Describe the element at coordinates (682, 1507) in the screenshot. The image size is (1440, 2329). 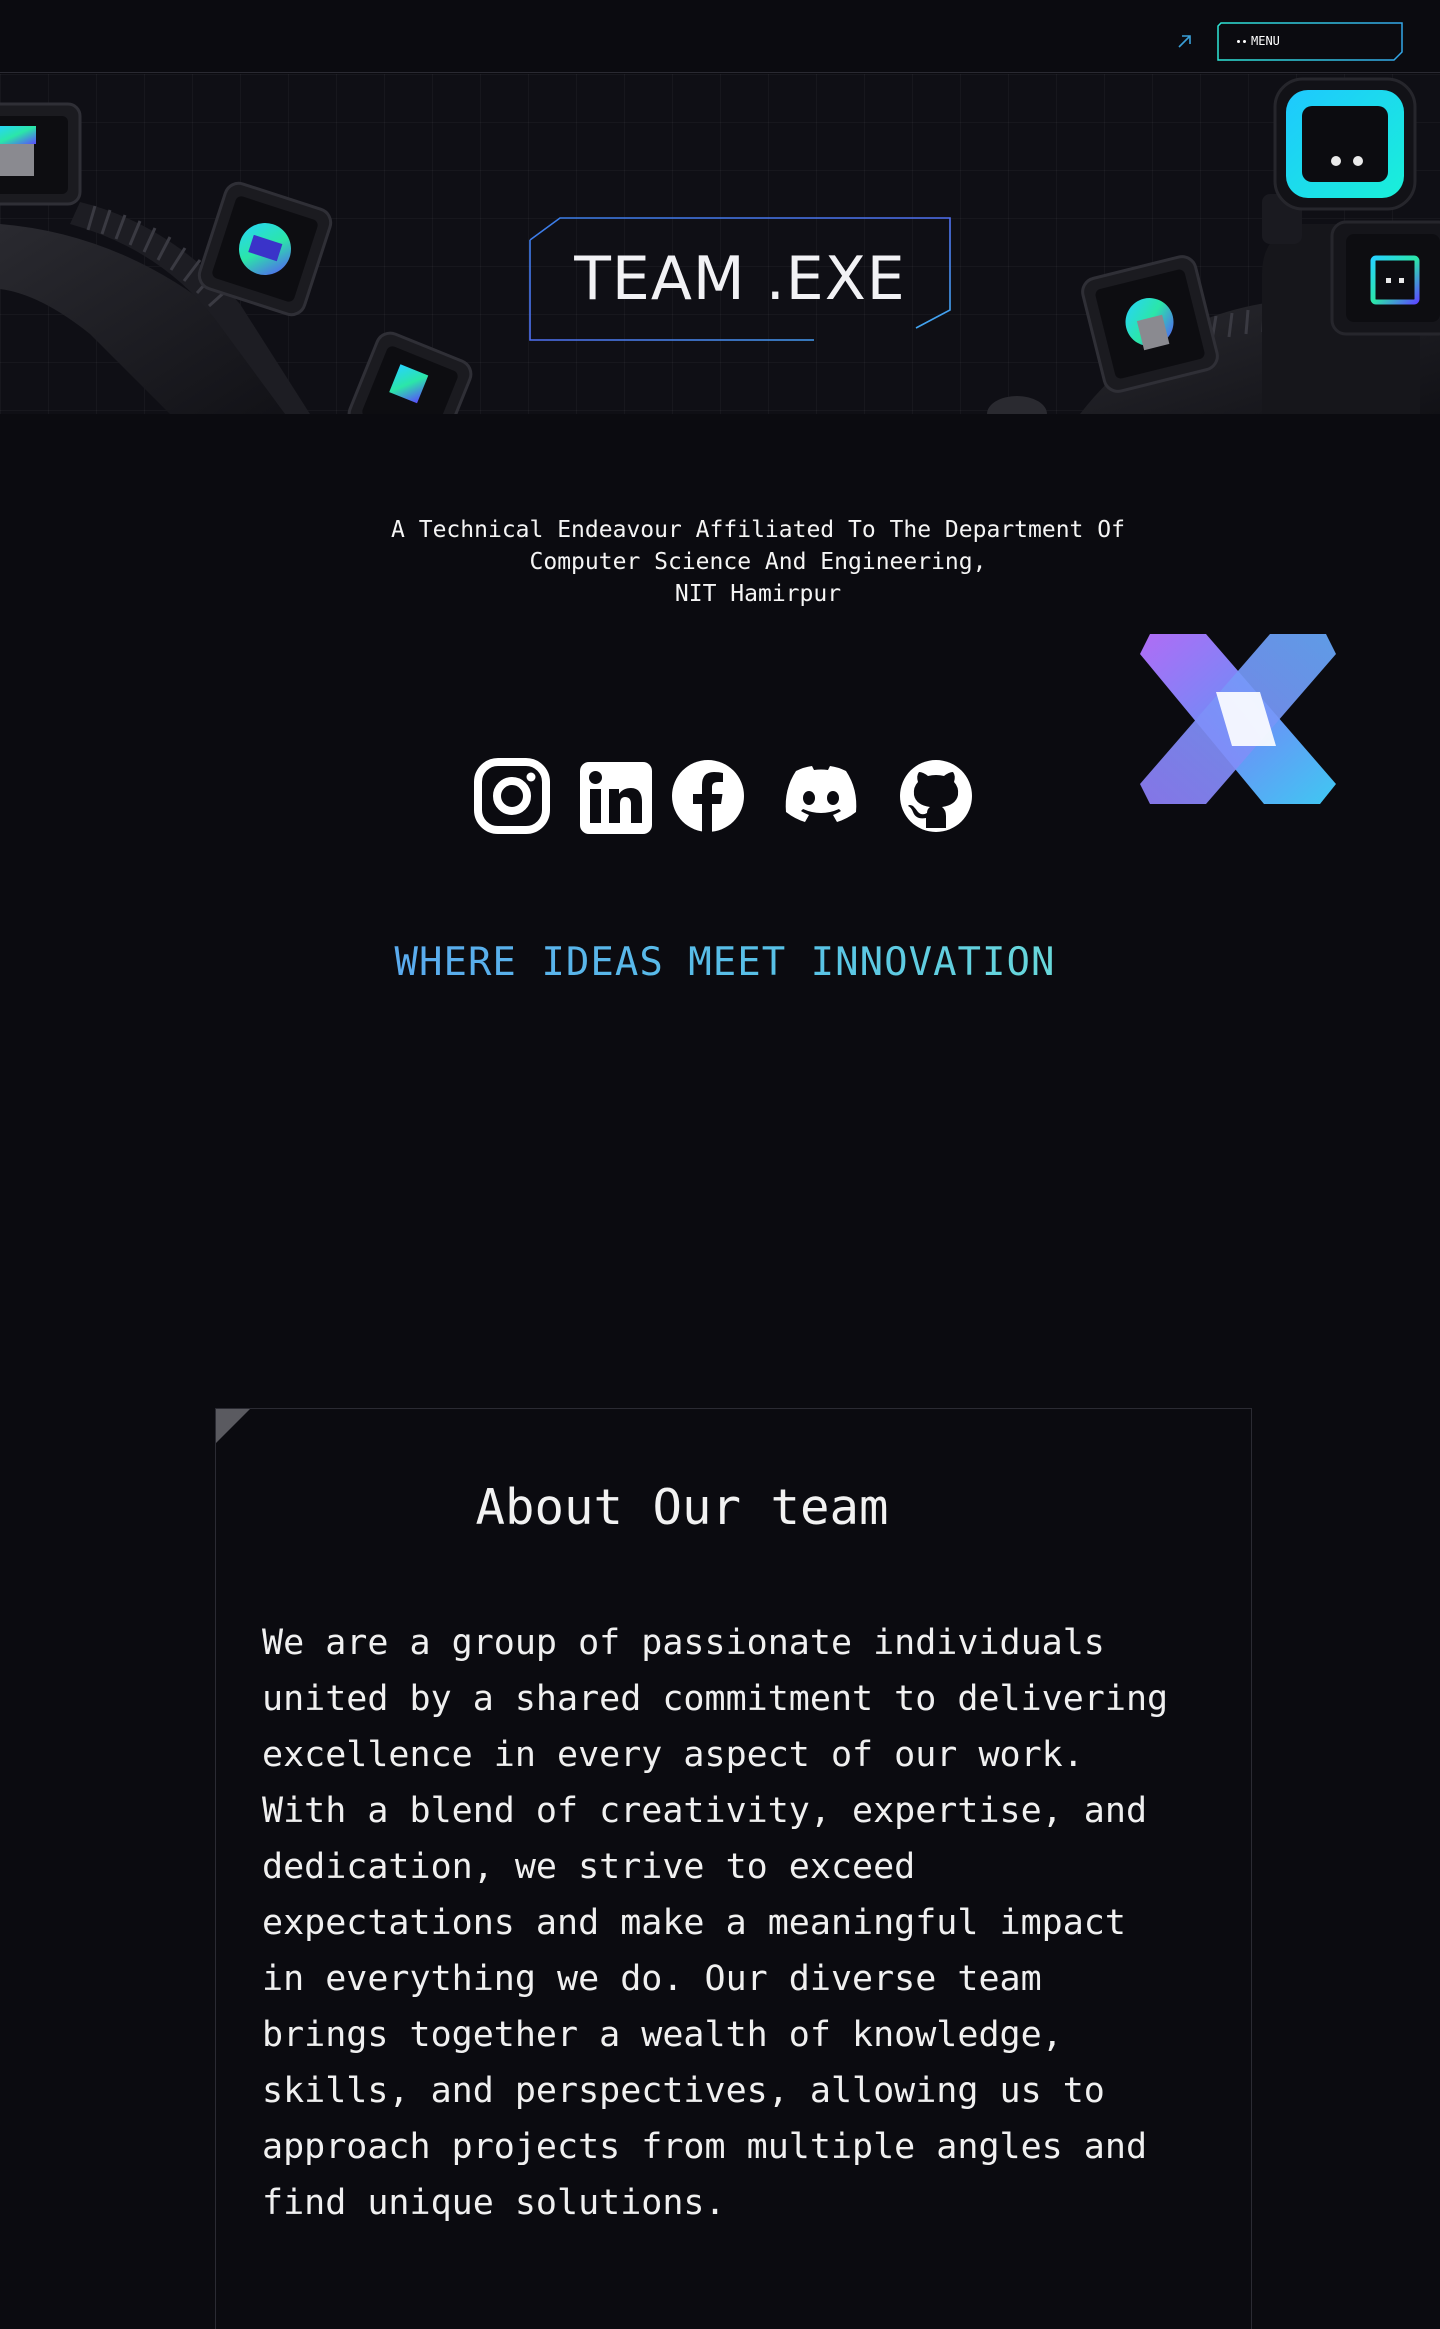
I see `about-heading: About Our team` at that location.